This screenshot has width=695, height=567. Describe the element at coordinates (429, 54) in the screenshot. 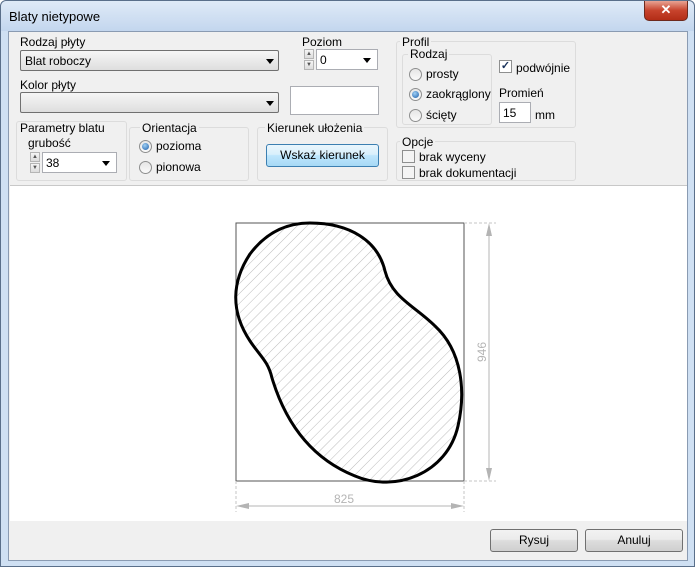

I see `rodzaj-label: Rodzaj` at that location.